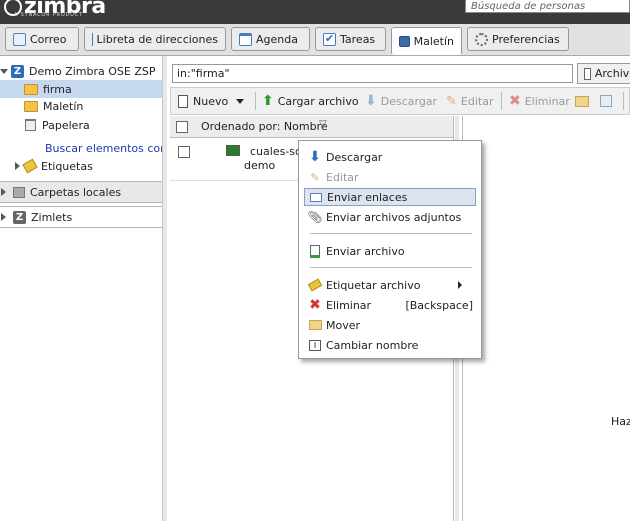 The height and width of the screenshot is (521, 630). What do you see at coordinates (30, 125) in the screenshot?
I see `trash-icon` at bounding box center [30, 125].